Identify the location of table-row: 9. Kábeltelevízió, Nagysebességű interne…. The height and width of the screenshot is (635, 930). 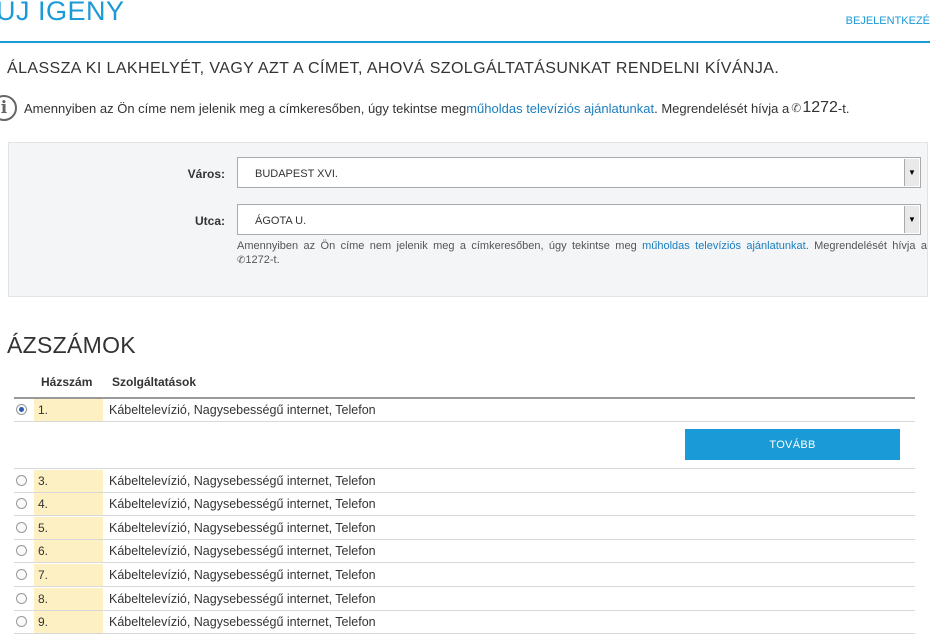
(464, 622).